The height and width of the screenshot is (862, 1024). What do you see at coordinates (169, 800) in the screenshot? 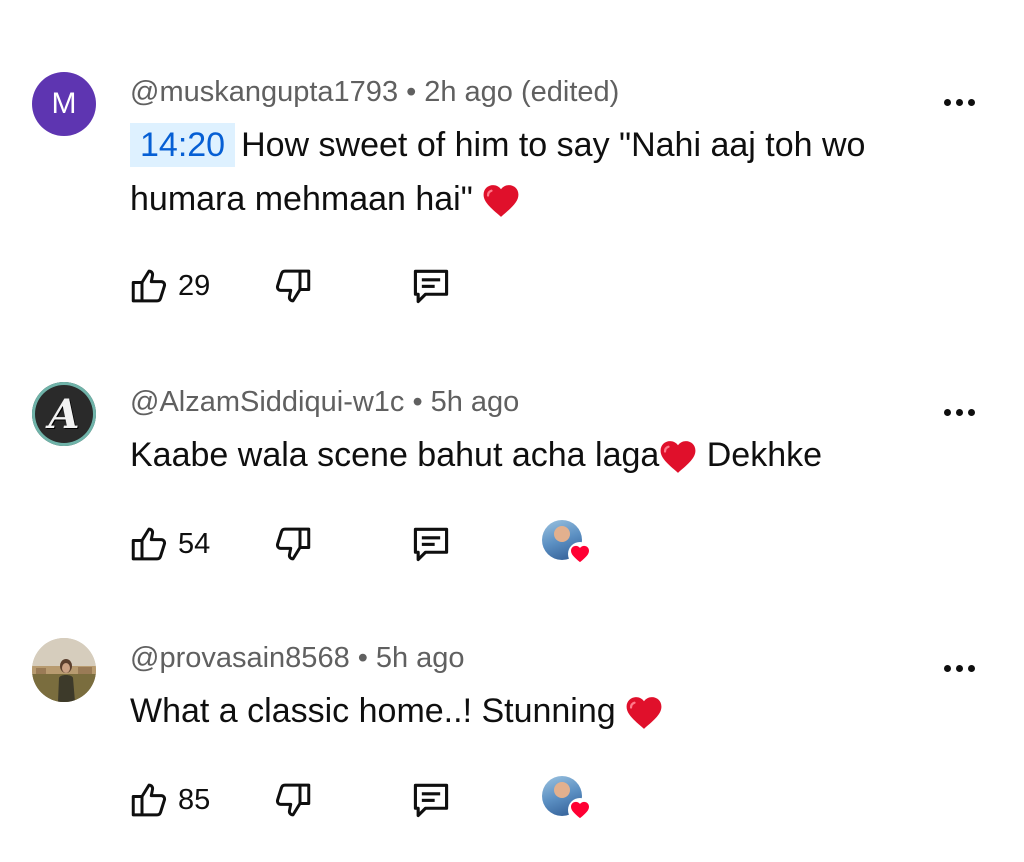
I see `like-button: 85` at bounding box center [169, 800].